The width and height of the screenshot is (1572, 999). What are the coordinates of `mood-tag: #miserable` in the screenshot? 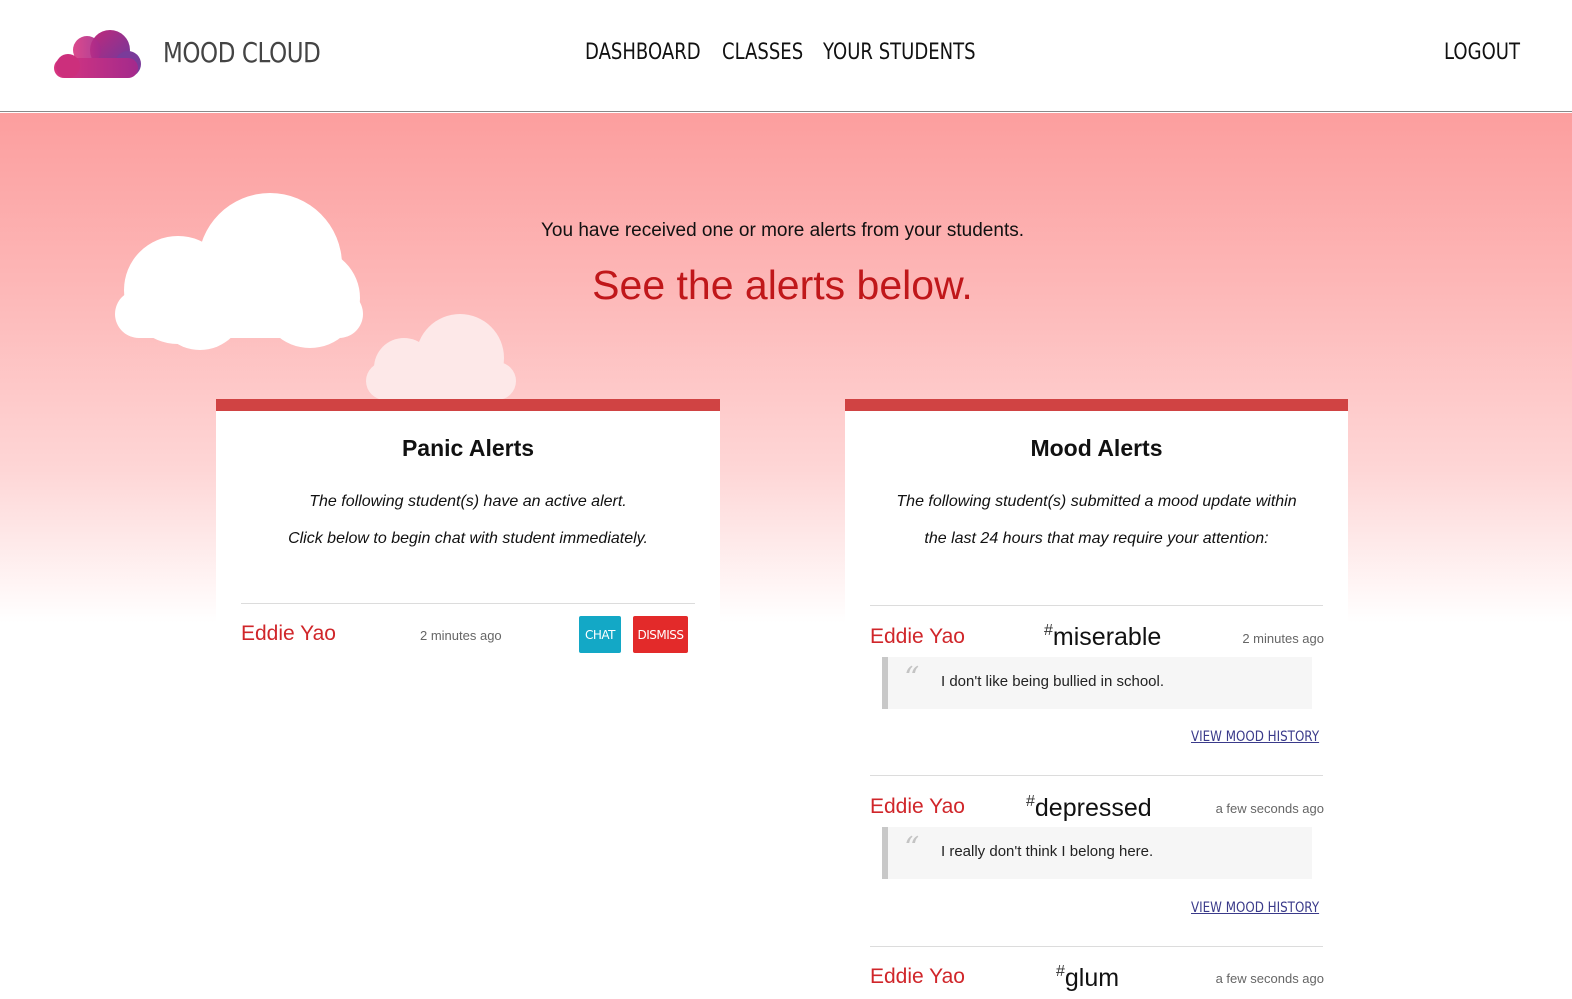 It's located at (1102, 637).